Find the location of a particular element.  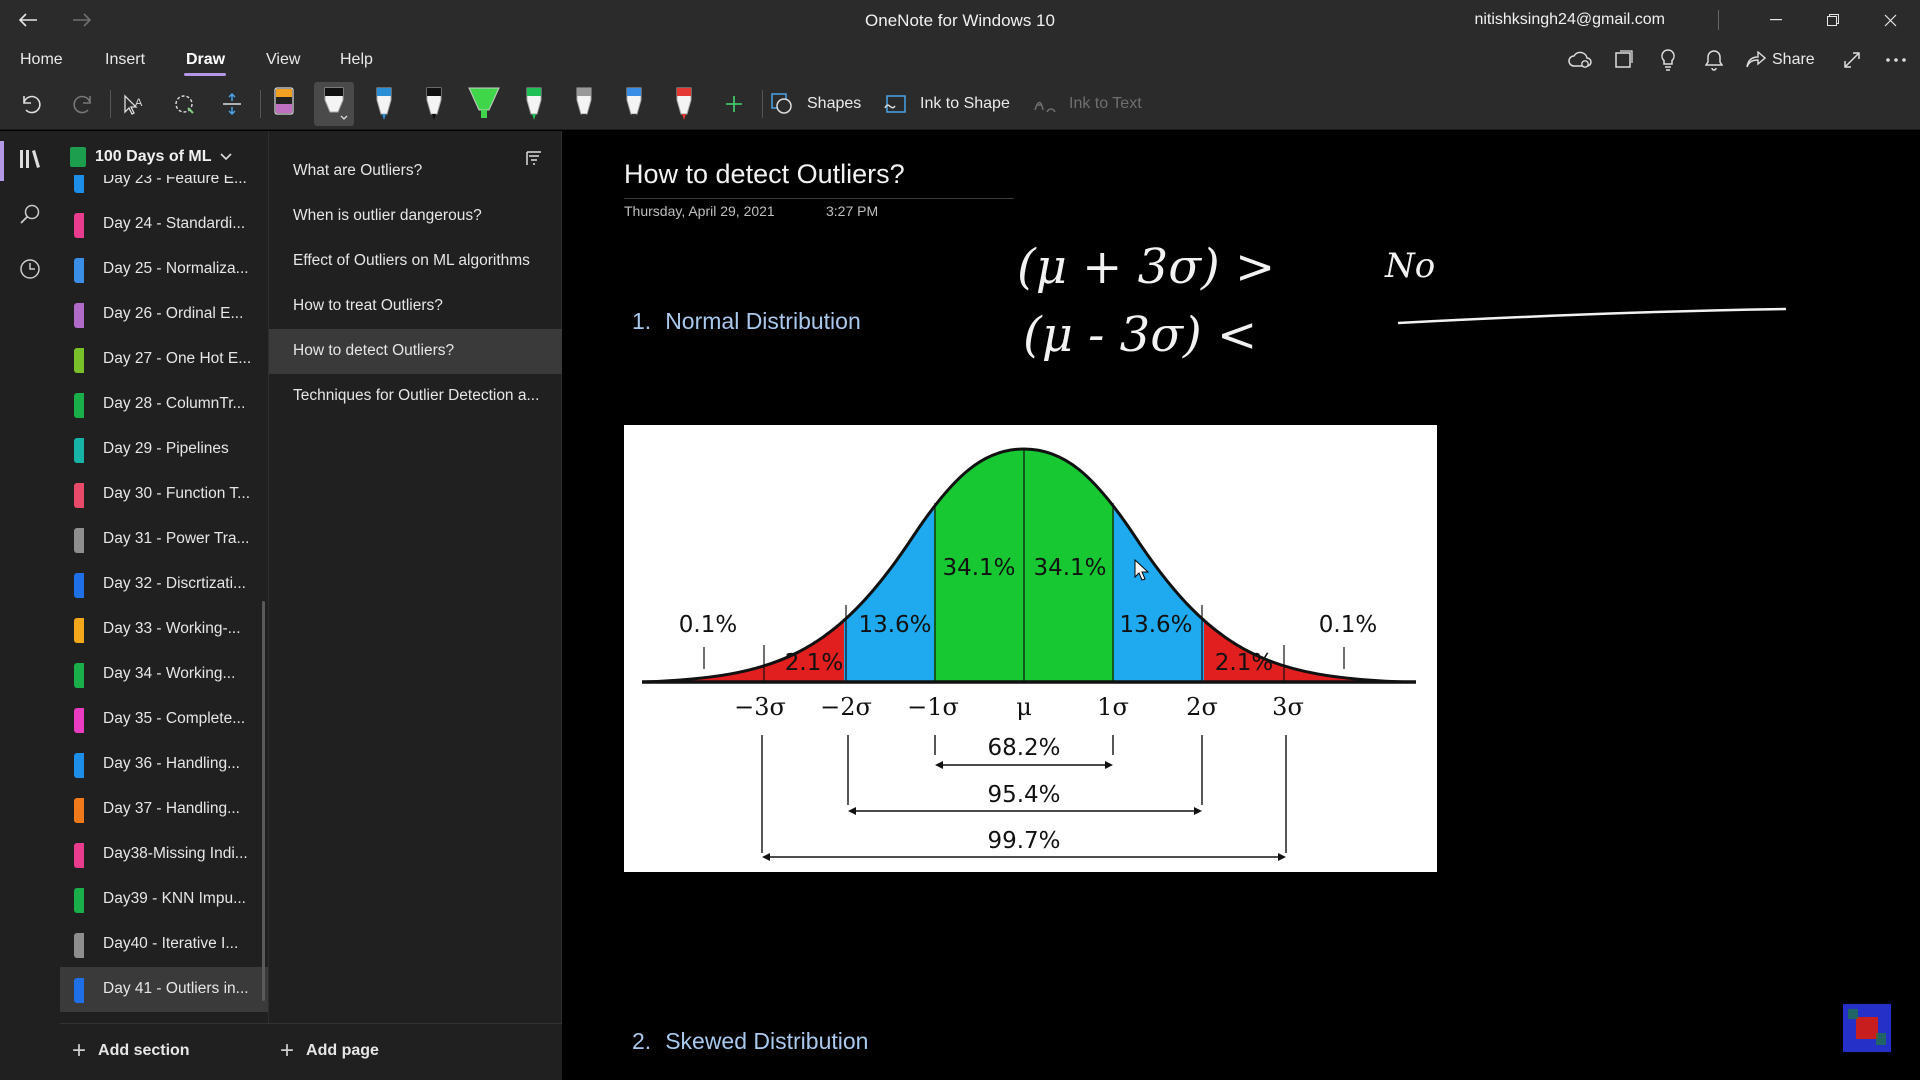

section-item: Day 29 - Pipelines is located at coordinates (164, 449).